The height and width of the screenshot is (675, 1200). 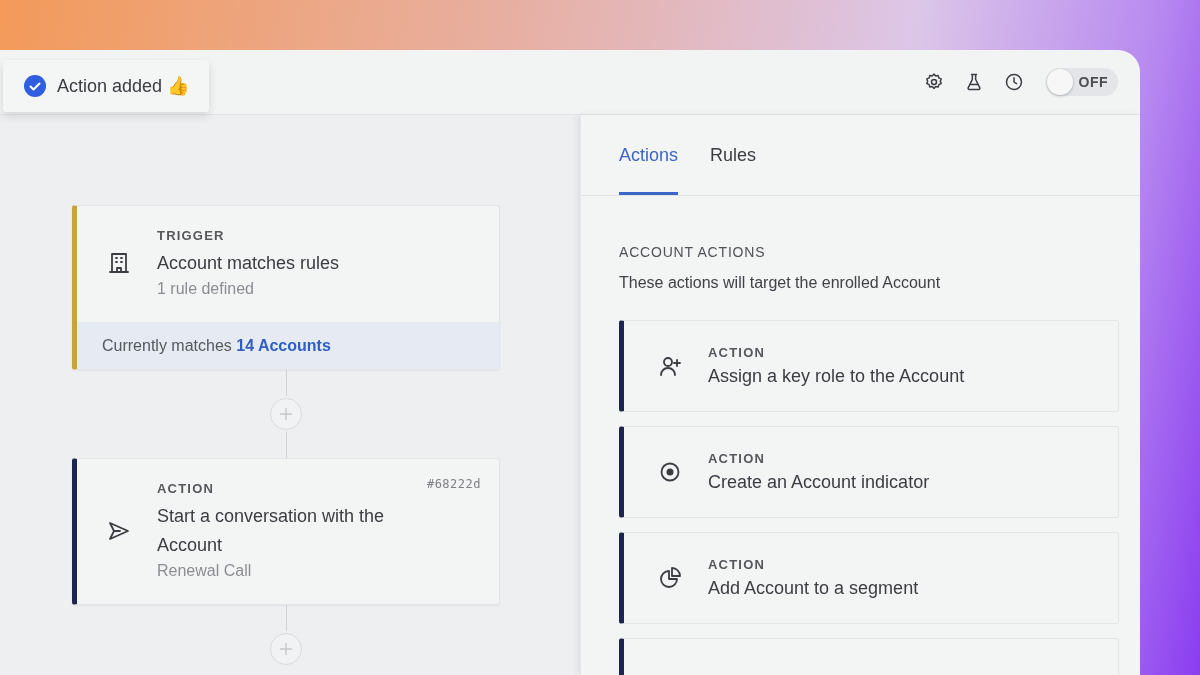 I want to click on card-label: TRIGGER, so click(x=191, y=235).